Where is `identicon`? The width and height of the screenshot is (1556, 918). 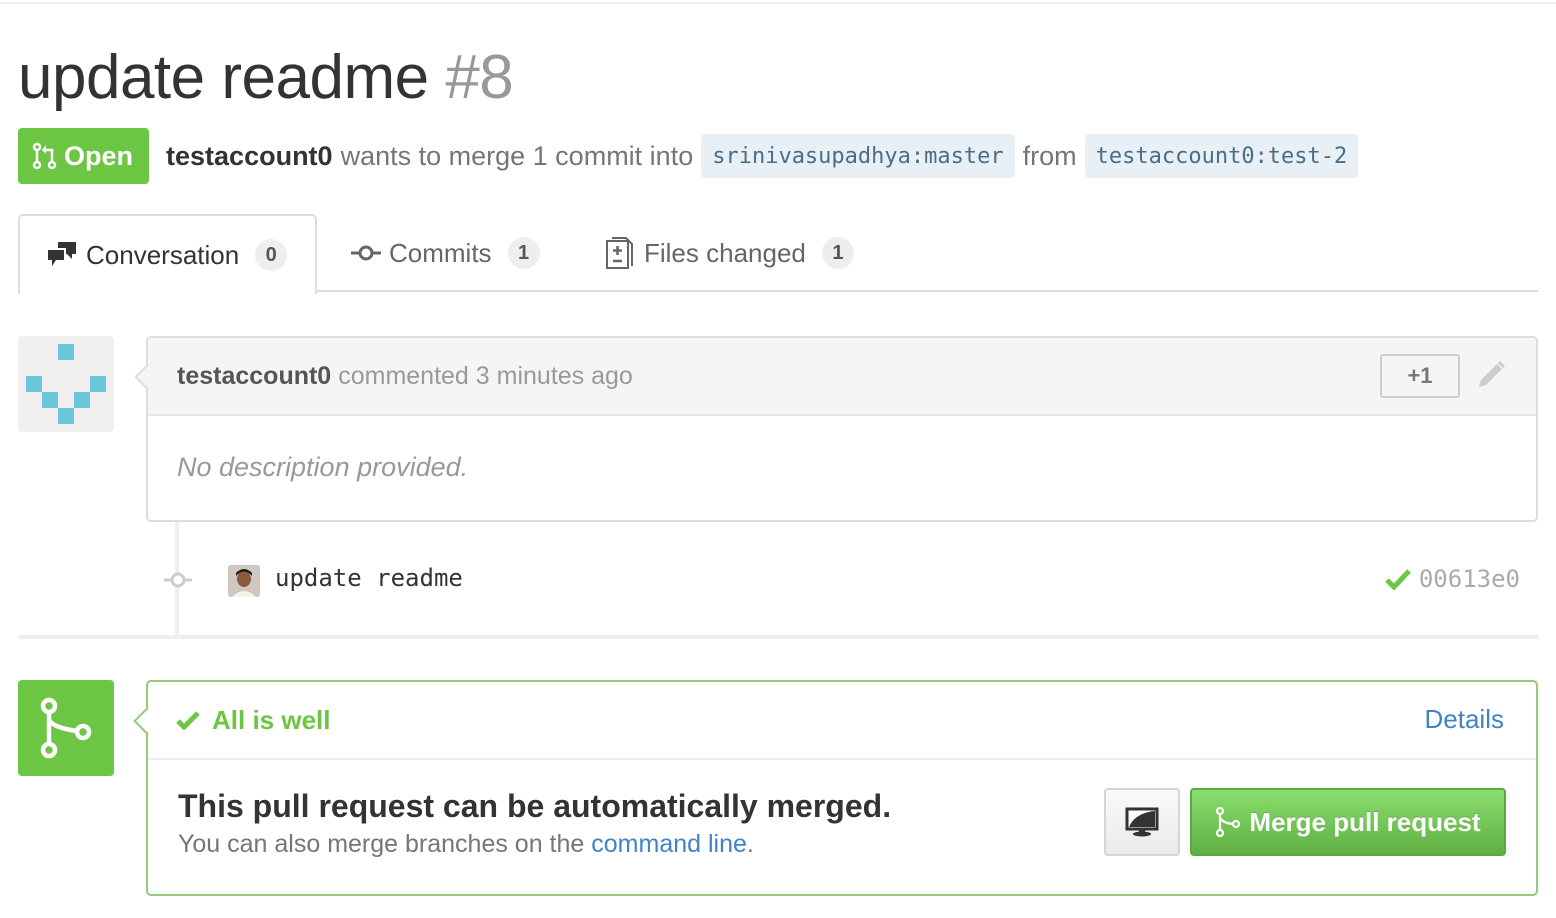 identicon is located at coordinates (66, 384).